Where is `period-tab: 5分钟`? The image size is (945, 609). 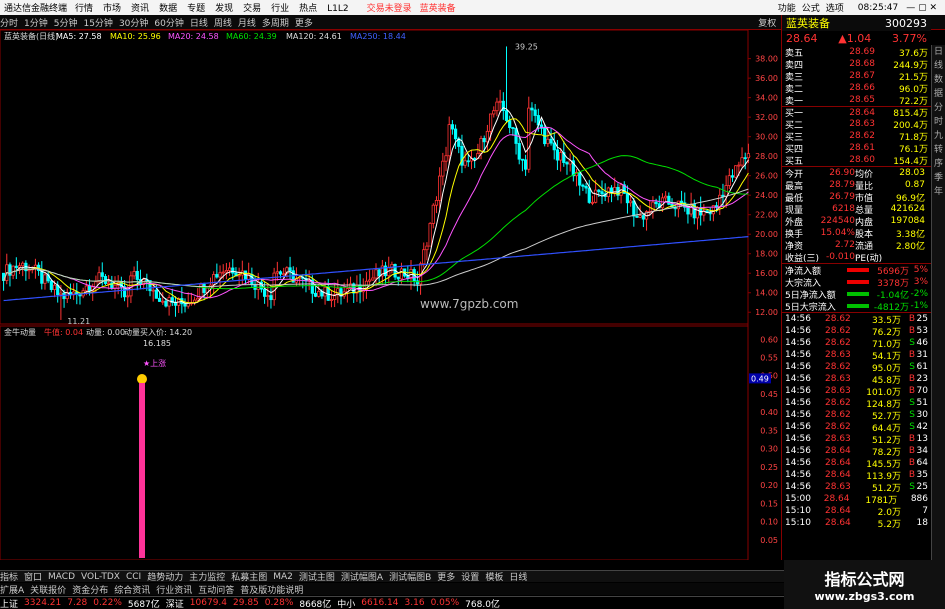
period-tab: 5分钟 is located at coordinates (66, 24).